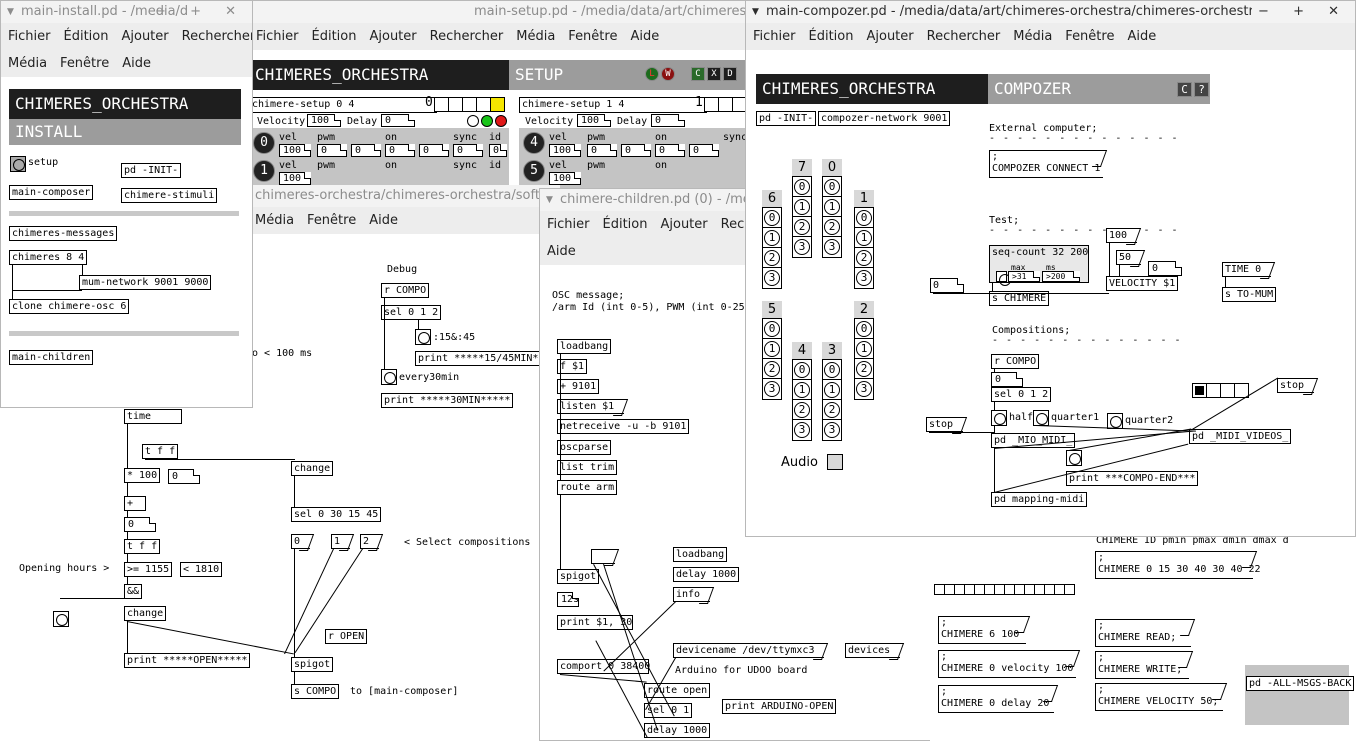 The width and height of the screenshot is (1356, 741). Describe the element at coordinates (1003, 278) in the screenshot. I see `seq-bang` at that location.